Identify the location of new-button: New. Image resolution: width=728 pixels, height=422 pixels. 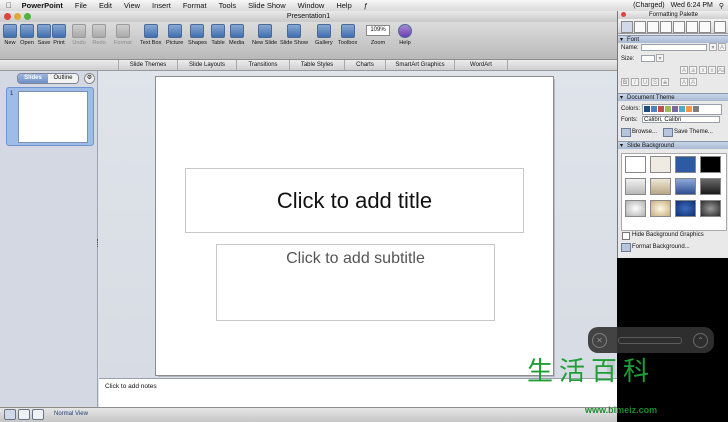
(10, 35).